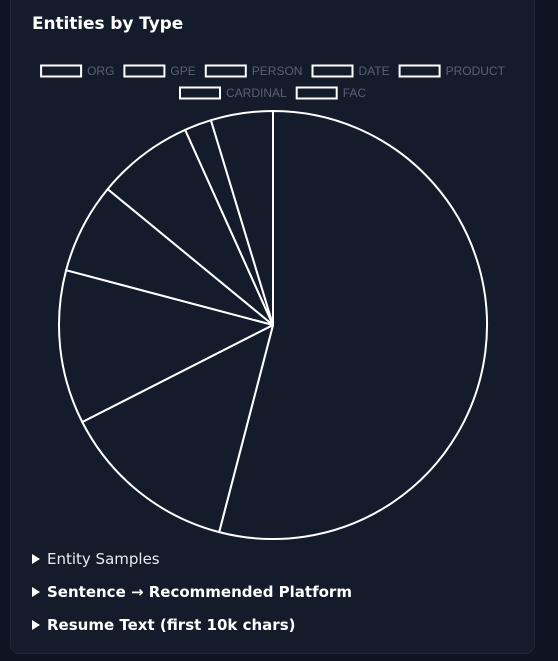 This screenshot has width=558, height=661. Describe the element at coordinates (182, 71) in the screenshot. I see `legend-label: GPE` at that location.